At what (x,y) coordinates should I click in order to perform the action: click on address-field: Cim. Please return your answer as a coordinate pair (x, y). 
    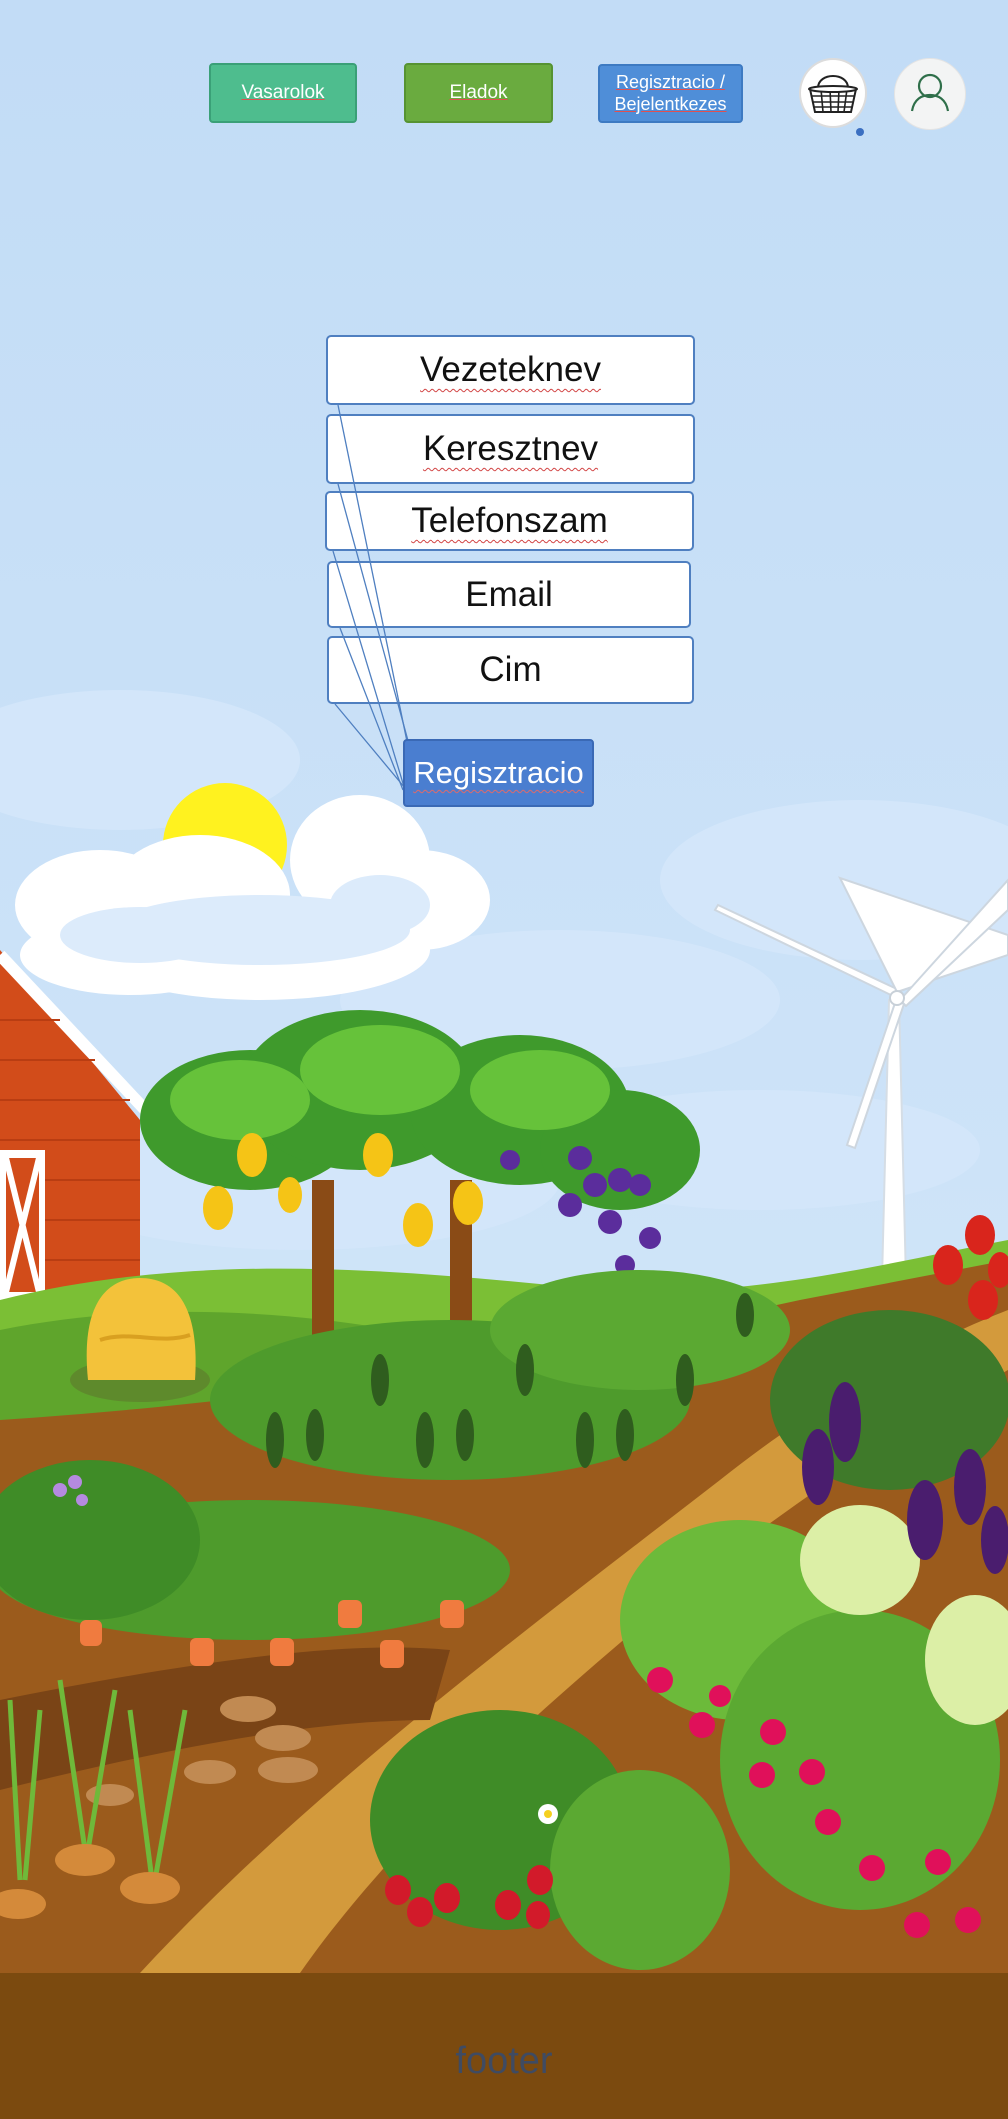
    Looking at the image, I should click on (510, 670).